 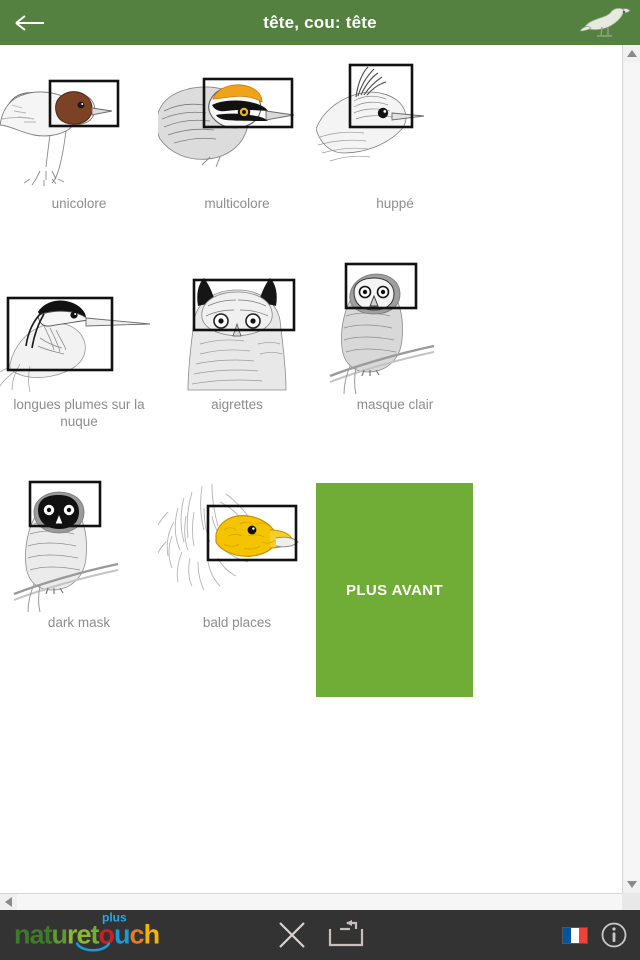 What do you see at coordinates (370, 112) in the screenshot?
I see `bird-head-crested-icon` at bounding box center [370, 112].